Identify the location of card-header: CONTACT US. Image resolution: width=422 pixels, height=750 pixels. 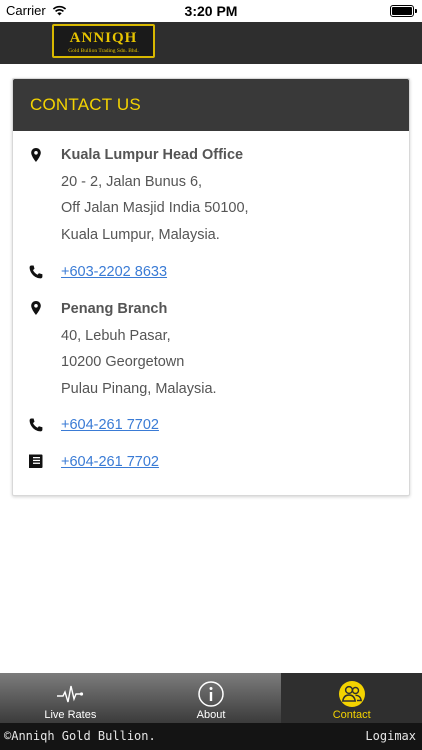
(211, 105).